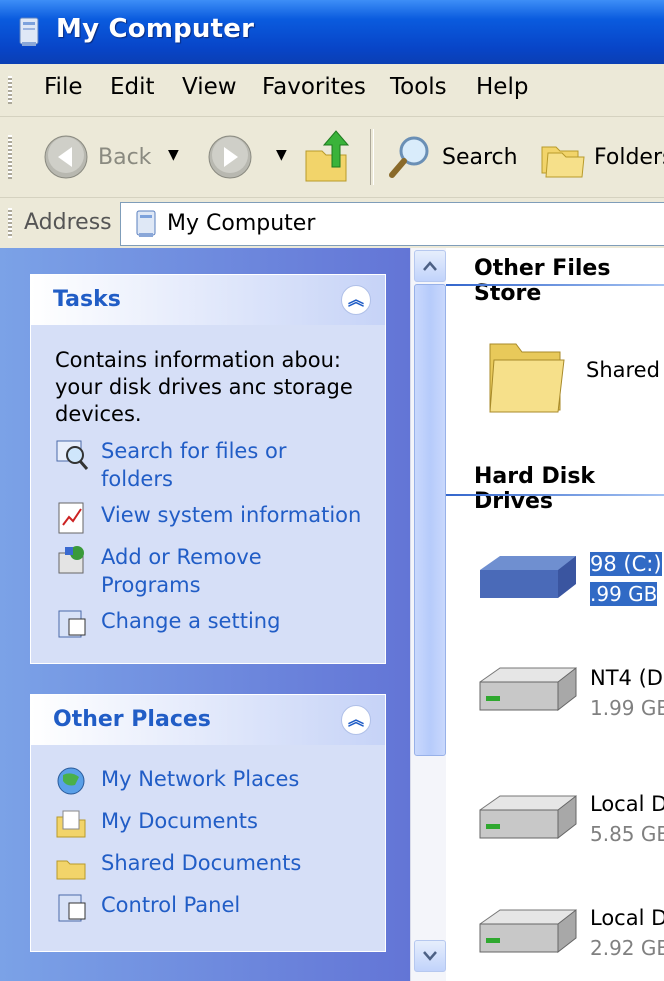 This screenshot has width=664, height=981. What do you see at coordinates (87, 299) in the screenshot?
I see `tasks-title: Tasks` at bounding box center [87, 299].